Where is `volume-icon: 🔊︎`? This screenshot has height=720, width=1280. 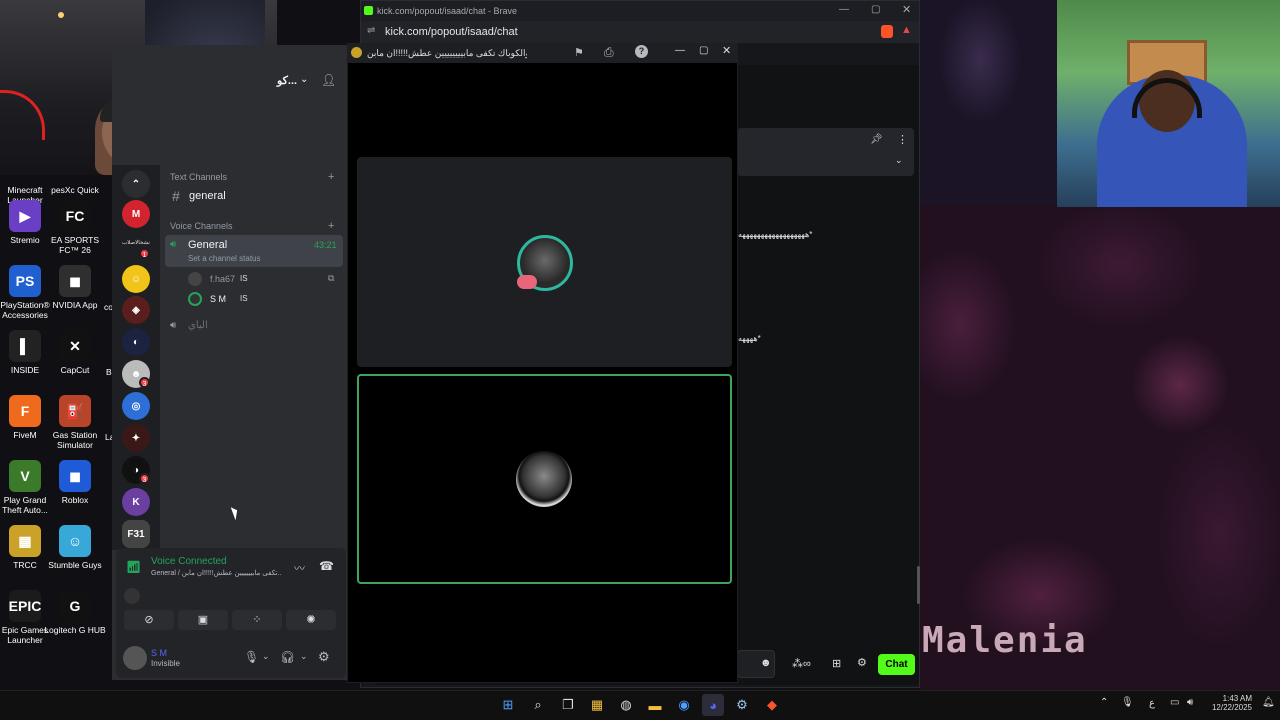 volume-icon: 🔊︎ is located at coordinates (1190, 702).